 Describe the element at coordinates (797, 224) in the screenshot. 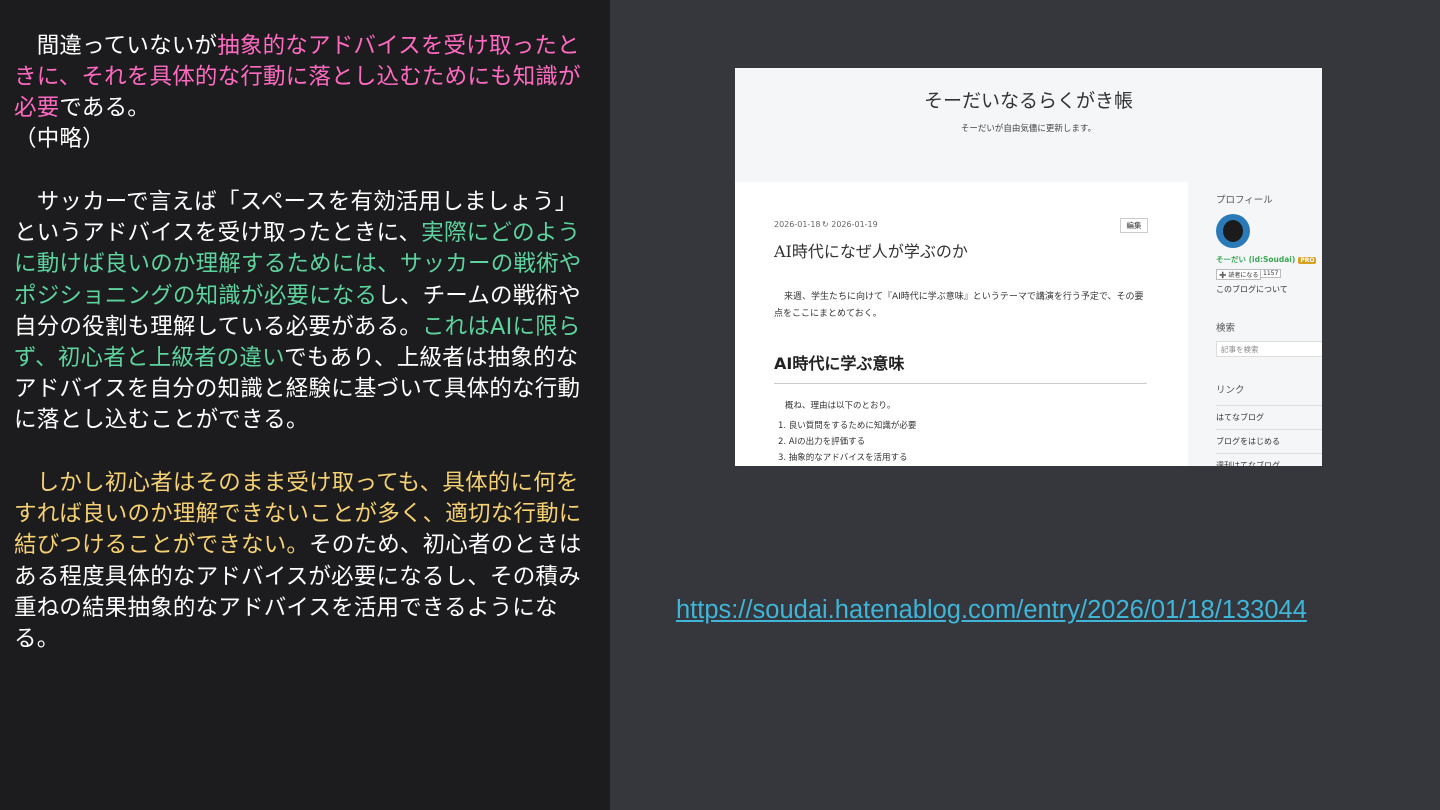

I see `article-date: 2026-01-18` at that location.